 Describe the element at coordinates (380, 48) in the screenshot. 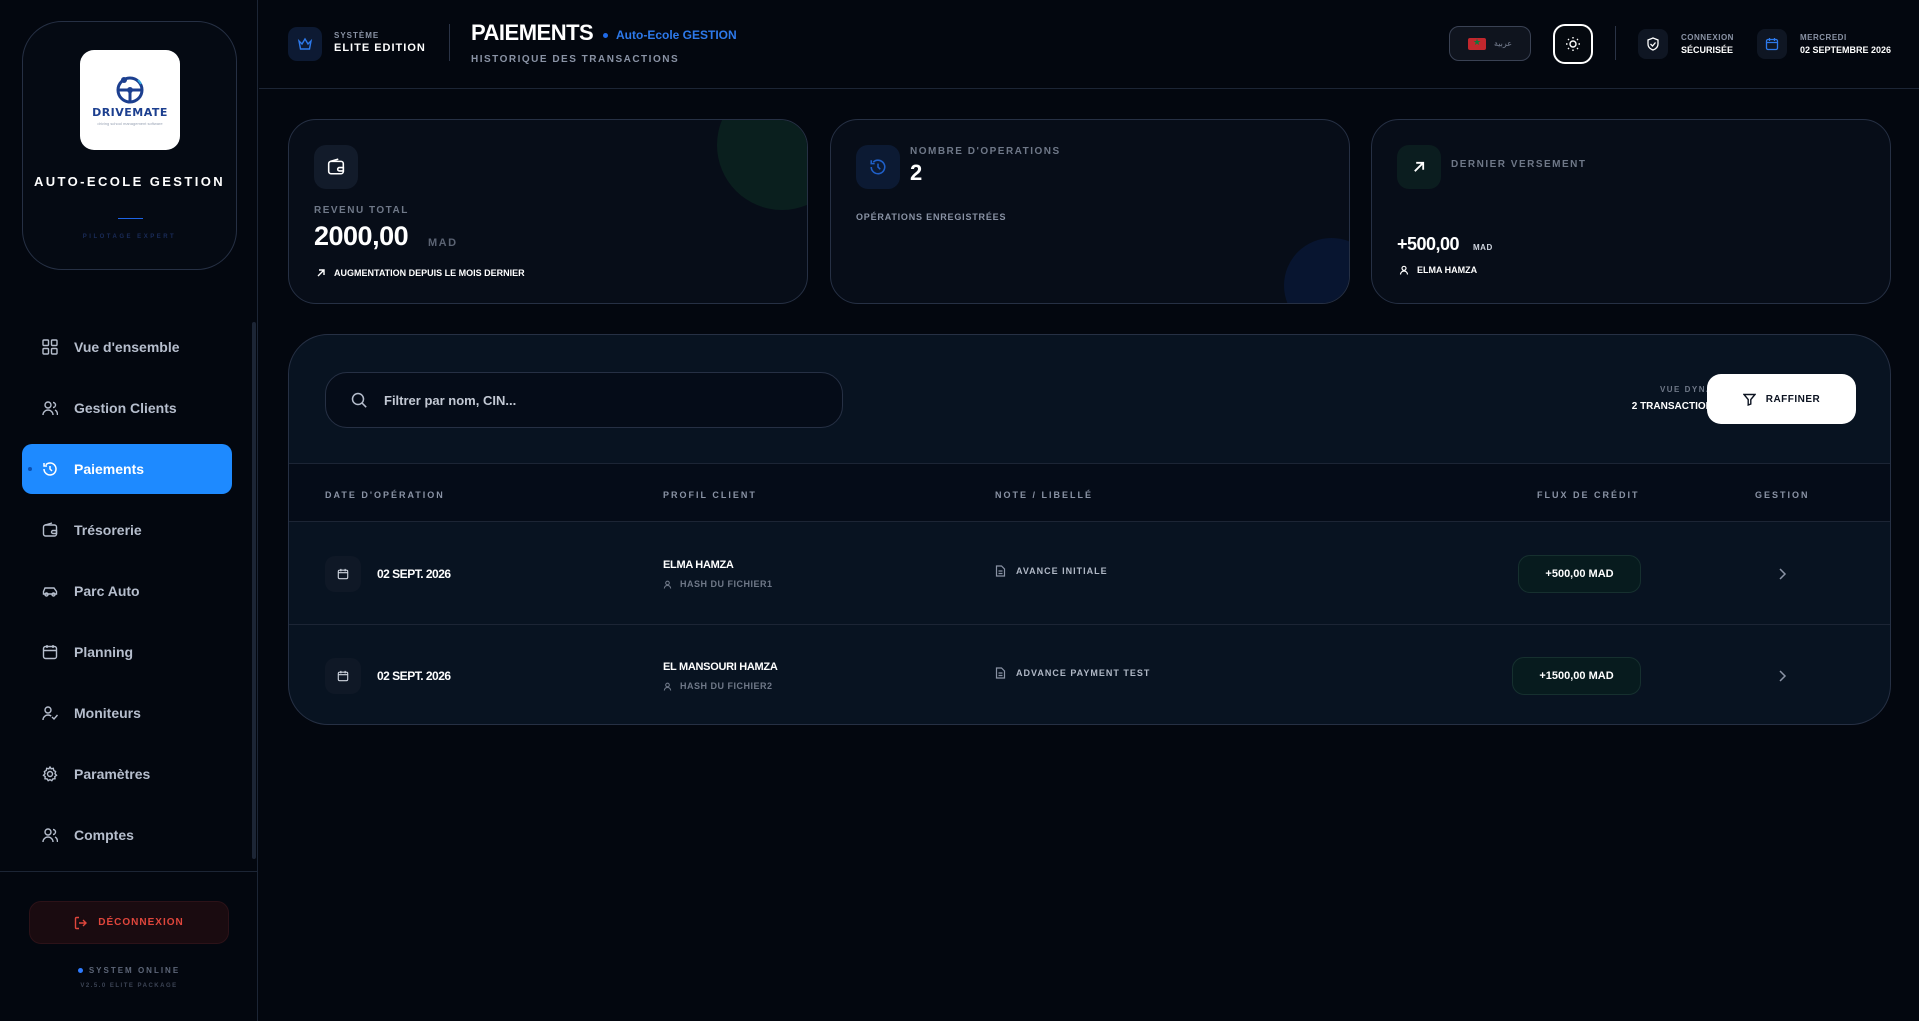

I see `system-name: ELITE EDITION` at that location.